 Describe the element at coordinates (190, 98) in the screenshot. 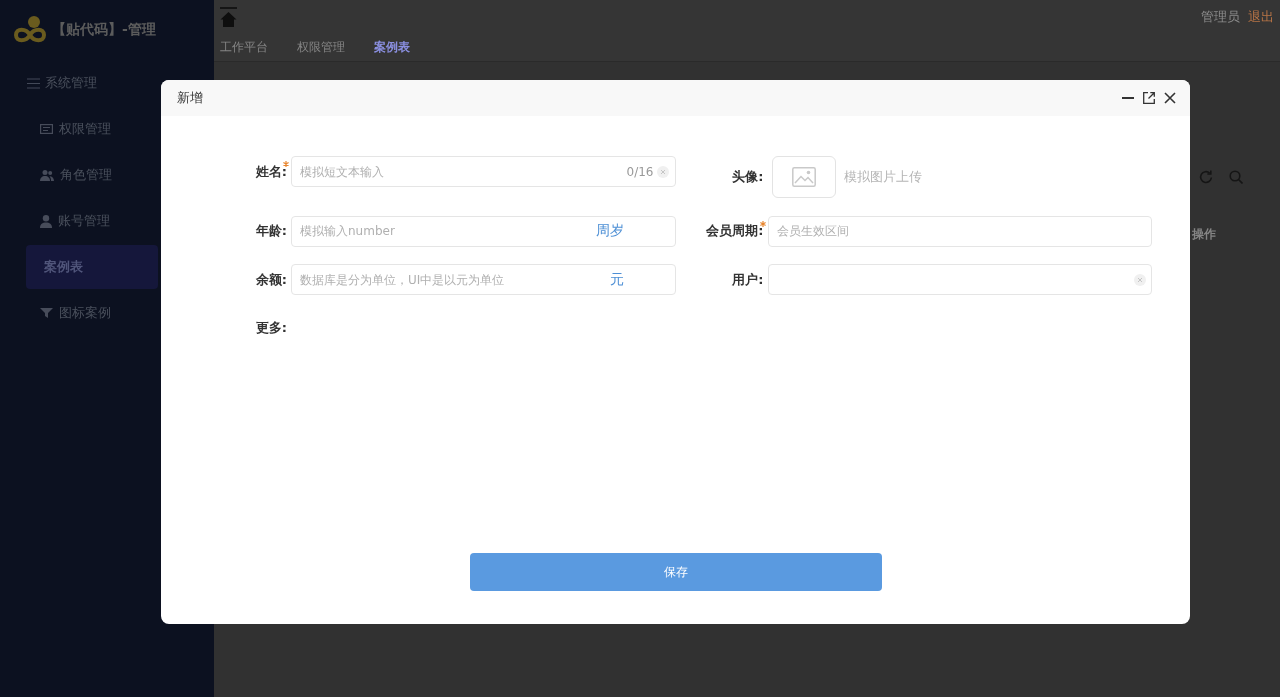

I see `dialog-title: 新增` at that location.